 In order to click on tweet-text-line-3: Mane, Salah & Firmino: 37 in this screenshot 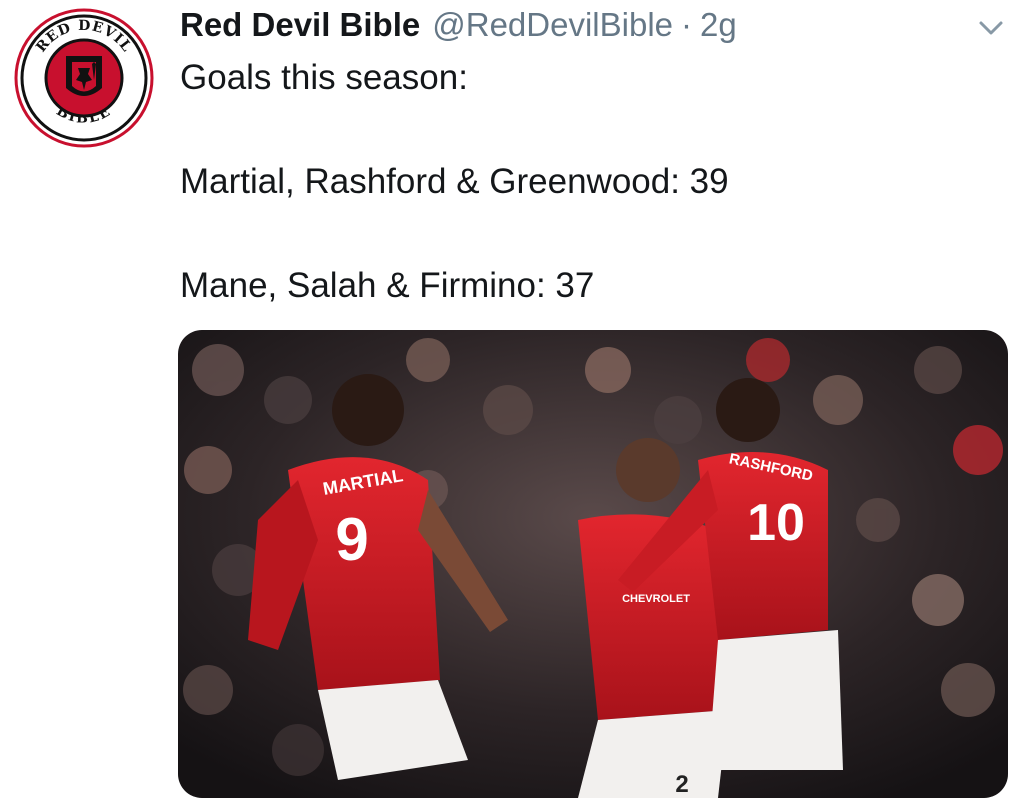, I will do `click(387, 285)`.